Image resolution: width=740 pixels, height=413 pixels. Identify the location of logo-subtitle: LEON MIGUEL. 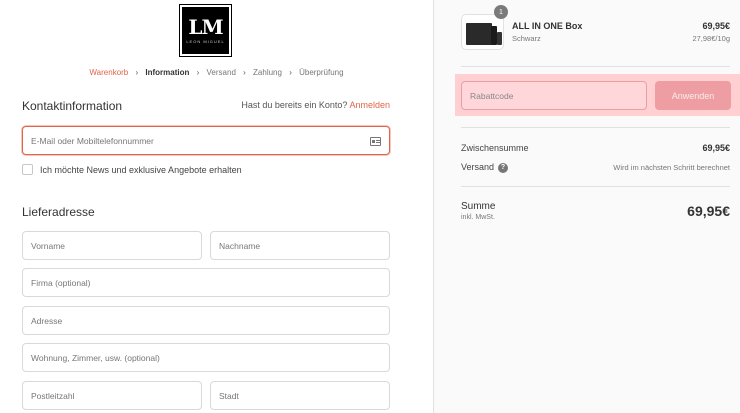
(205, 41).